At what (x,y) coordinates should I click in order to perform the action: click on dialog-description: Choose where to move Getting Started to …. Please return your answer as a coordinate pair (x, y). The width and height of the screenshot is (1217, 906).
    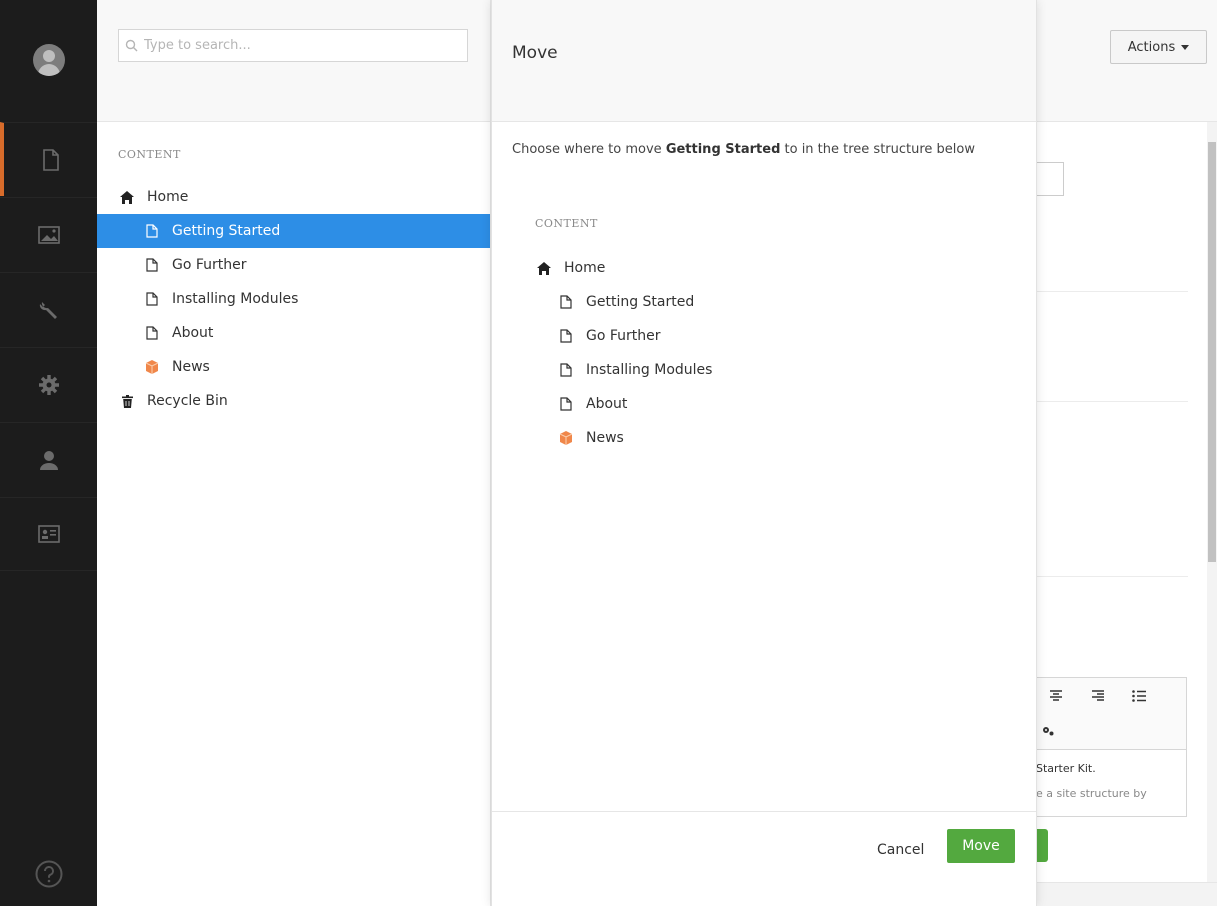
    Looking at the image, I should click on (752, 149).